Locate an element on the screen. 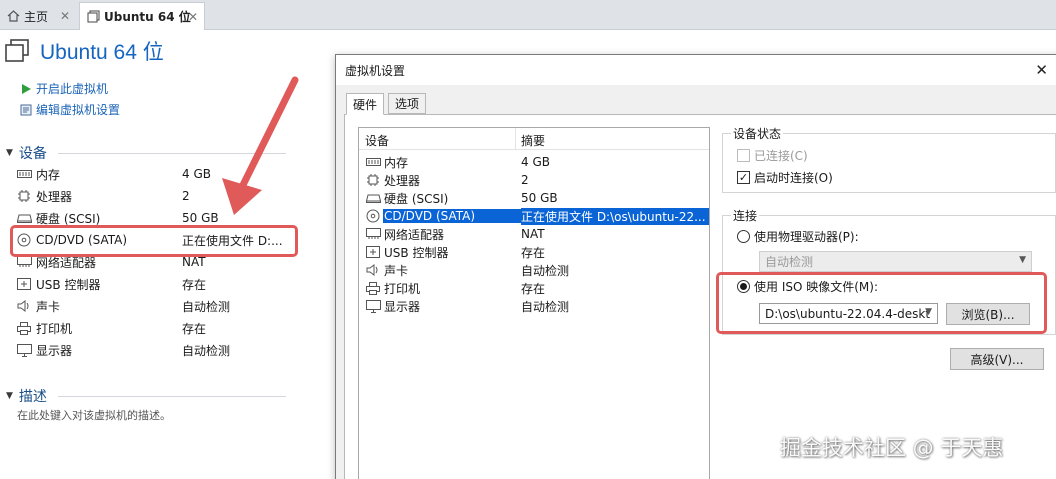 The width and height of the screenshot is (1056, 479). tab-vm: Ubuntu 64 位 ✕ is located at coordinates (142, 16).